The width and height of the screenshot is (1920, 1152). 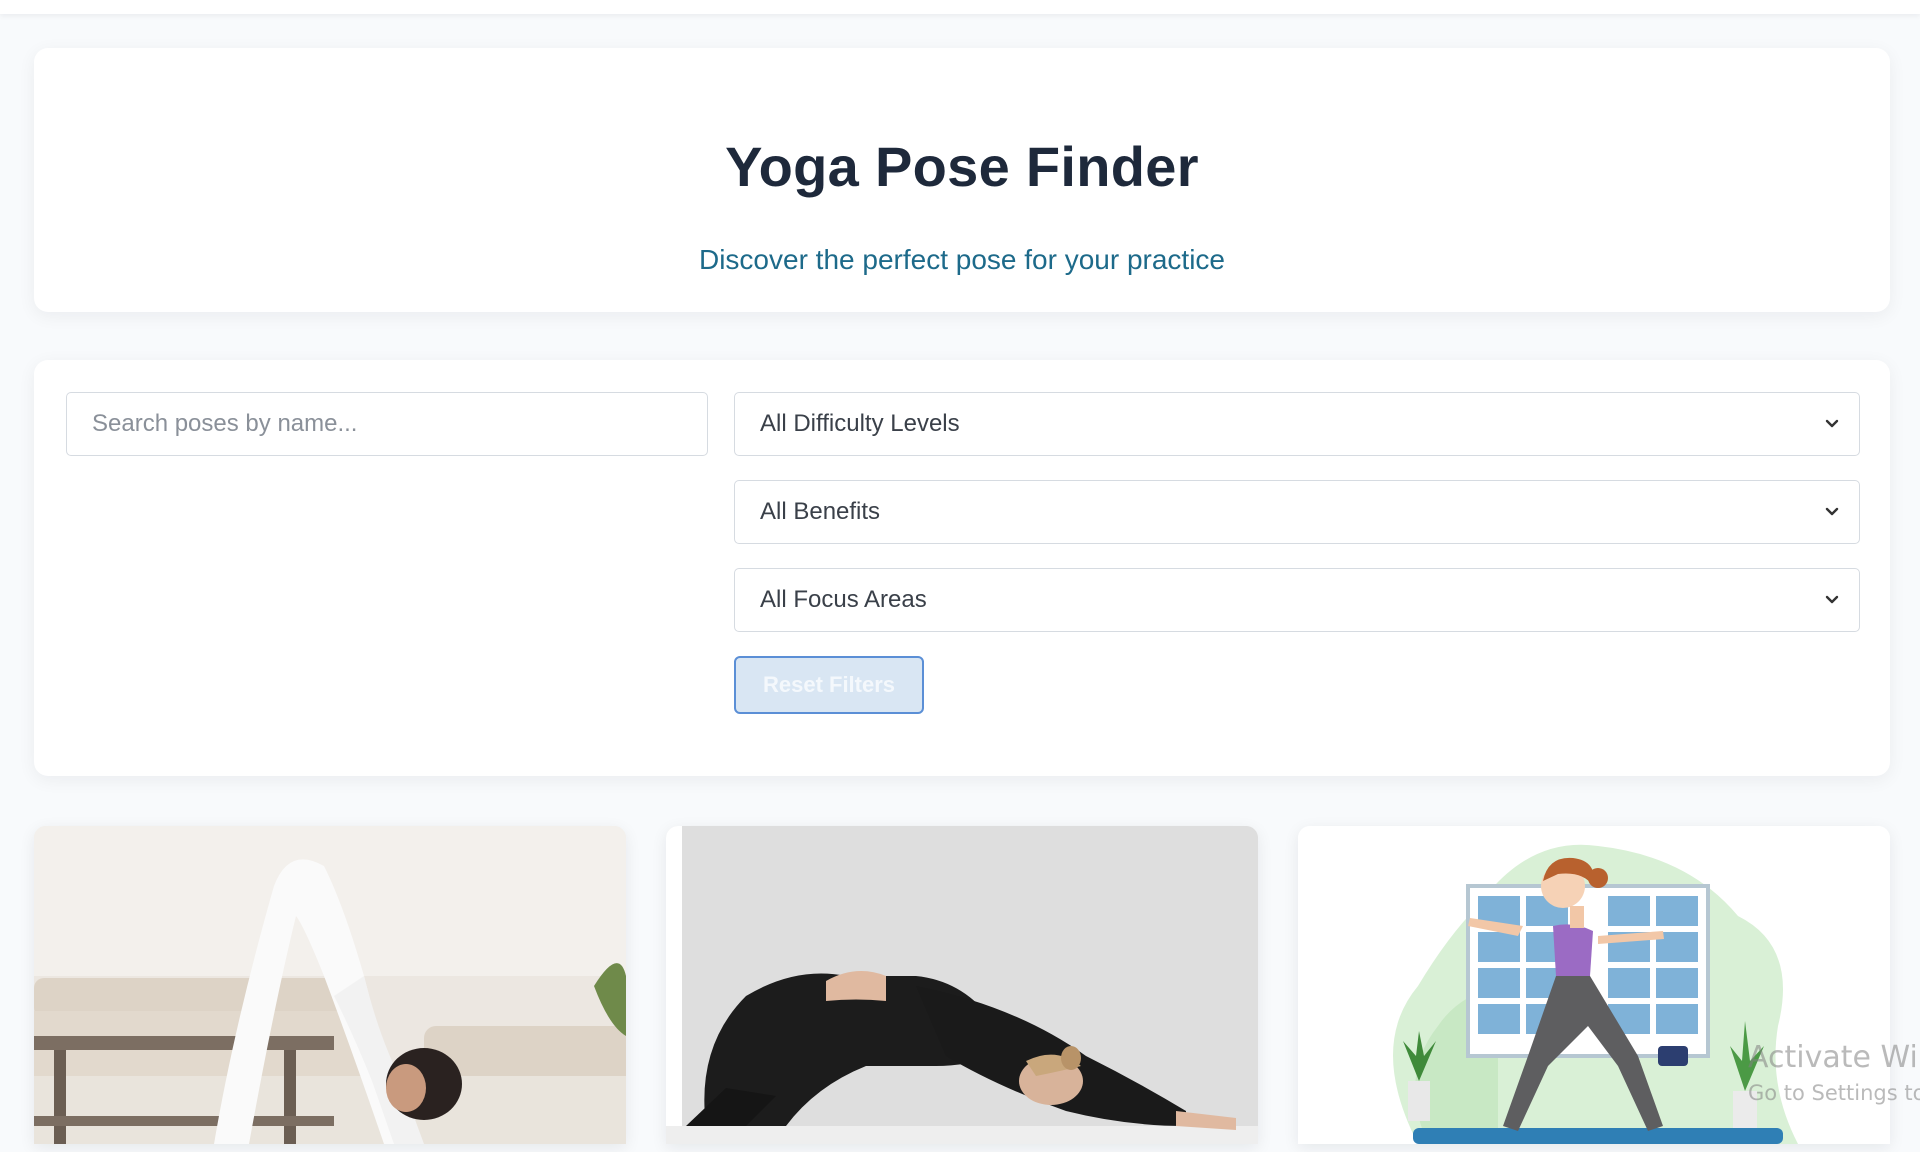 What do you see at coordinates (1834, 1057) in the screenshot?
I see `watermark-line-1: Activate Windows` at bounding box center [1834, 1057].